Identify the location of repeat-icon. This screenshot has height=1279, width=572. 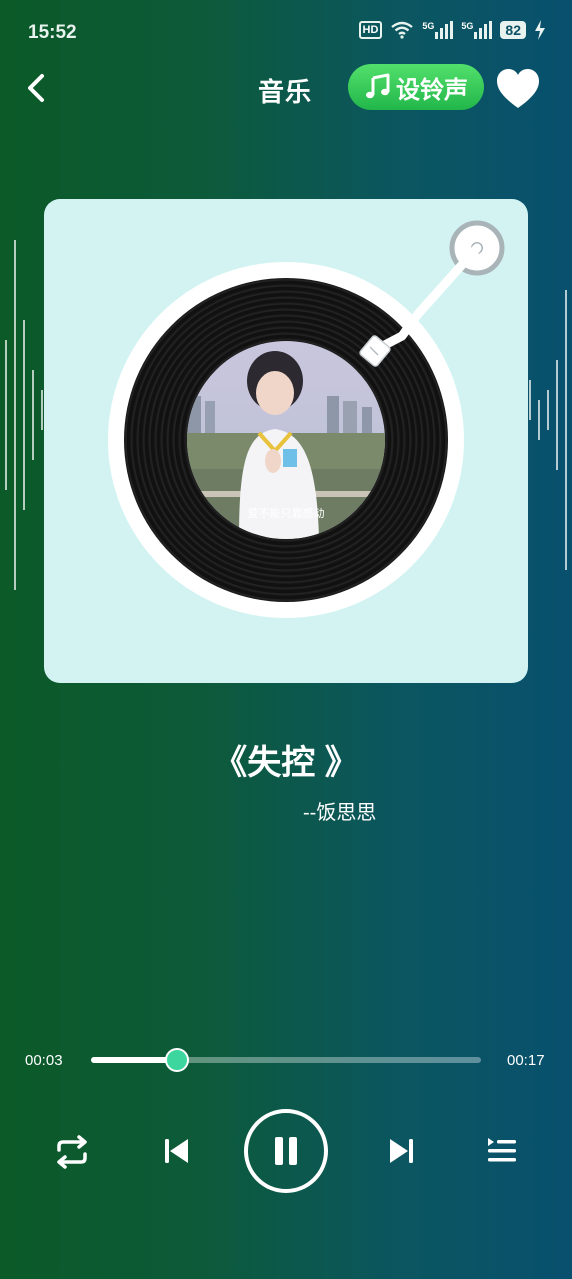
(72, 1152).